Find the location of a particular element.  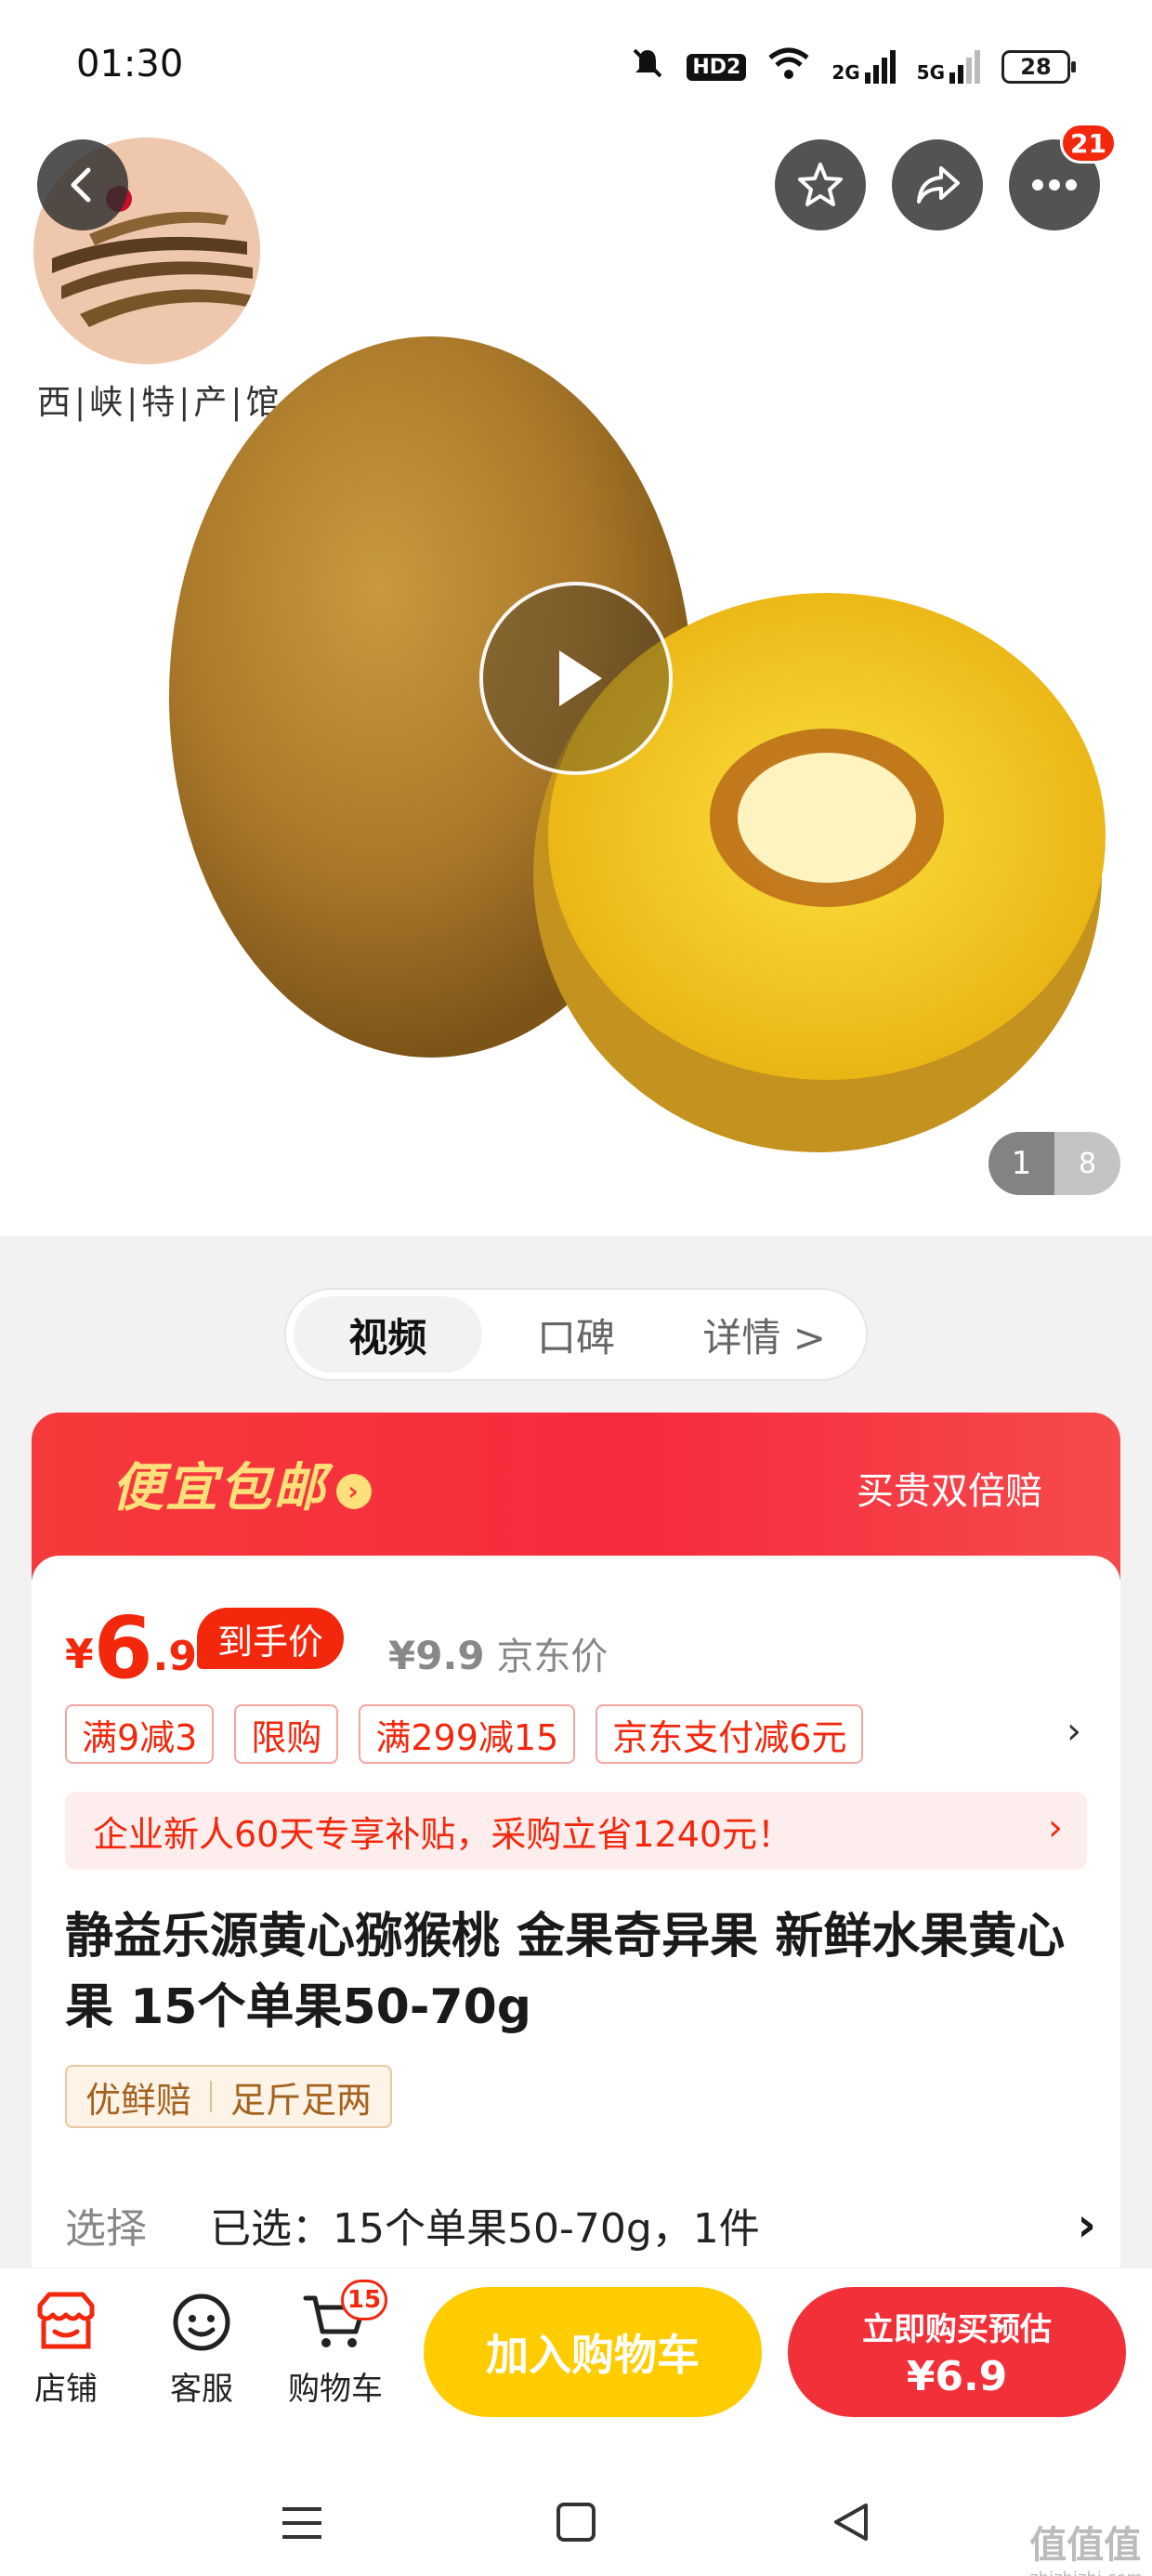

cart-button: 15 购物车 is located at coordinates (335, 2344).